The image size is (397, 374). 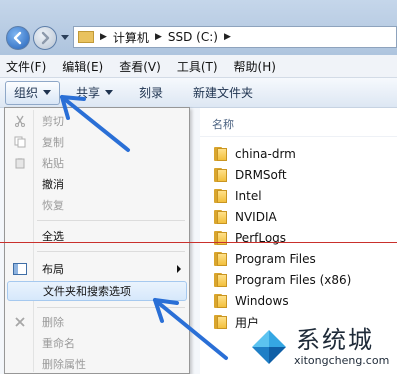 I want to click on menu-item-label: 撤消, so click(x=53, y=184).